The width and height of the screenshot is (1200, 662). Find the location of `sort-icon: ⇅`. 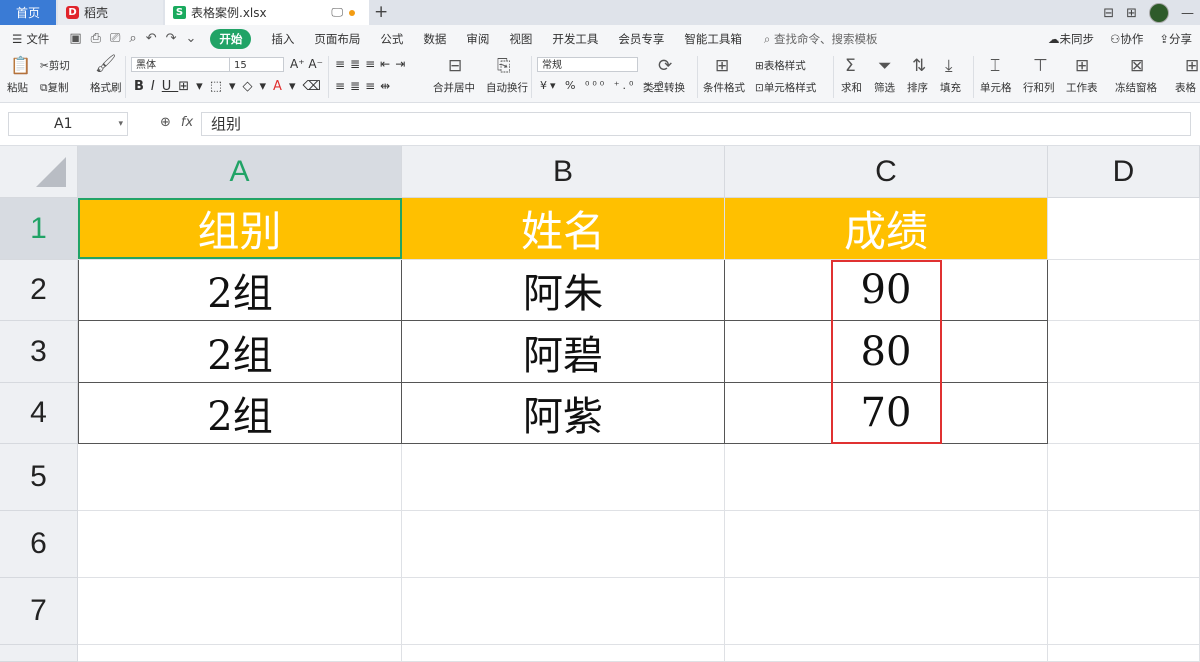

sort-icon: ⇅ is located at coordinates (919, 66).